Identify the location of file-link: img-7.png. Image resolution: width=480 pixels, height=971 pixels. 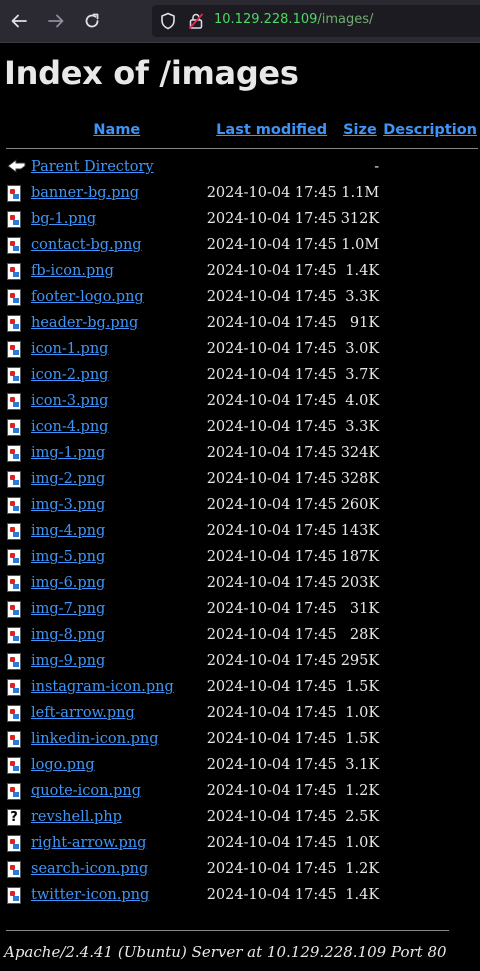
(68, 609).